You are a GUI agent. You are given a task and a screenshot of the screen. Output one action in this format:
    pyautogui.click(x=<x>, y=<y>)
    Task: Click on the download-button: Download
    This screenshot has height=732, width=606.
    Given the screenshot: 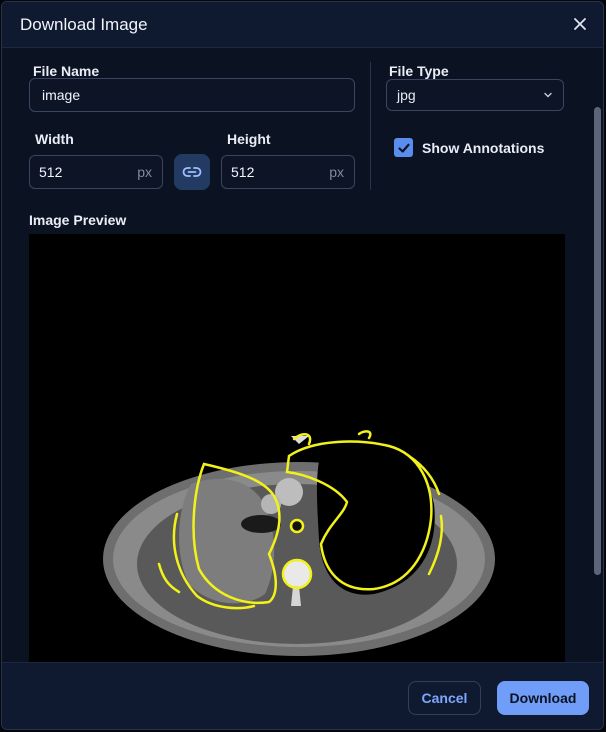 What is the action you would take?
    pyautogui.click(x=543, y=698)
    